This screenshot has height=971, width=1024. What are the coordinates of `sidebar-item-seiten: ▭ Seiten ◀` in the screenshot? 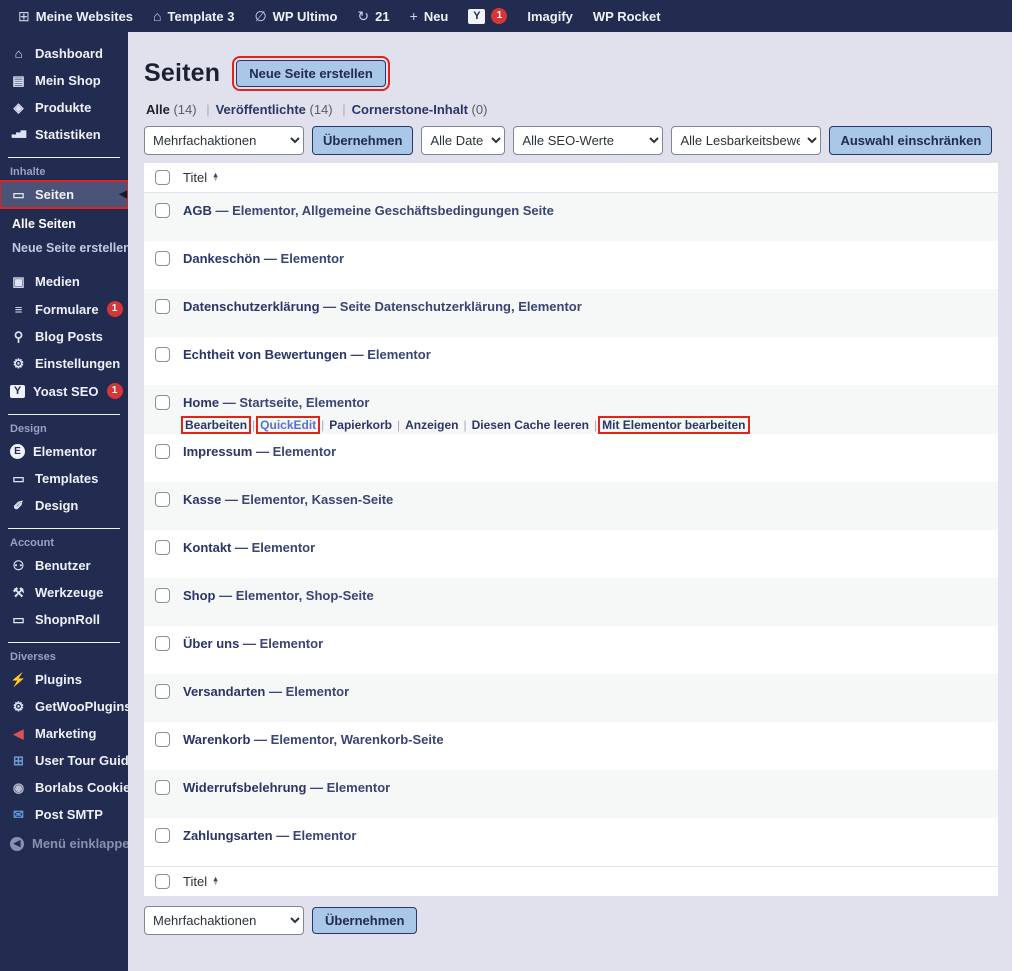 It's located at (64, 194).